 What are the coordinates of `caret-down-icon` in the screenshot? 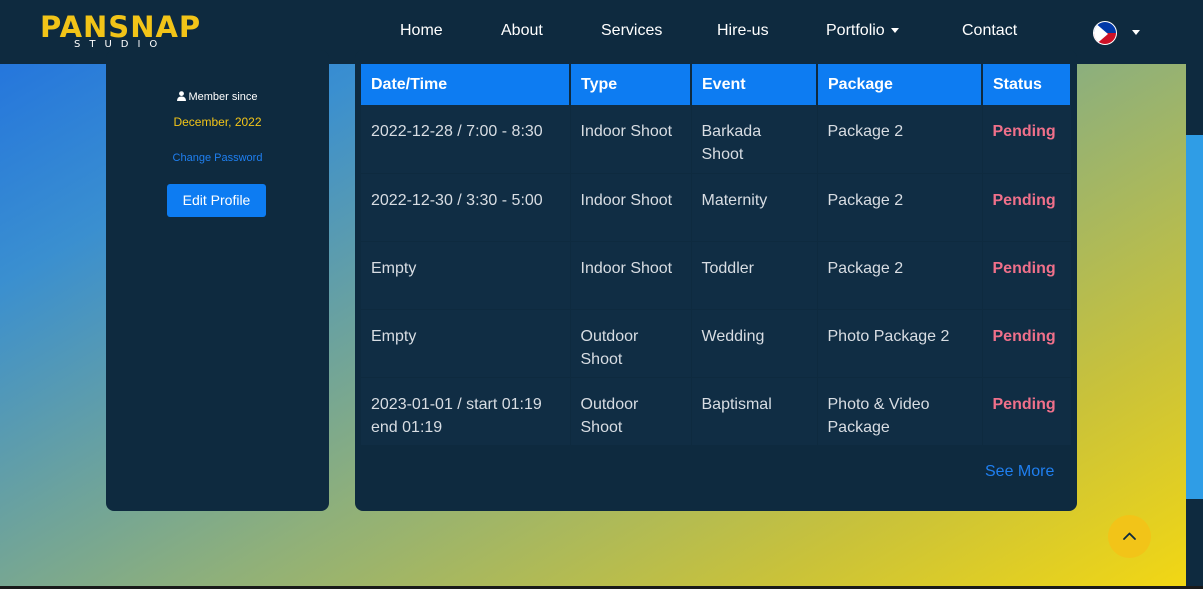 It's located at (894, 31).